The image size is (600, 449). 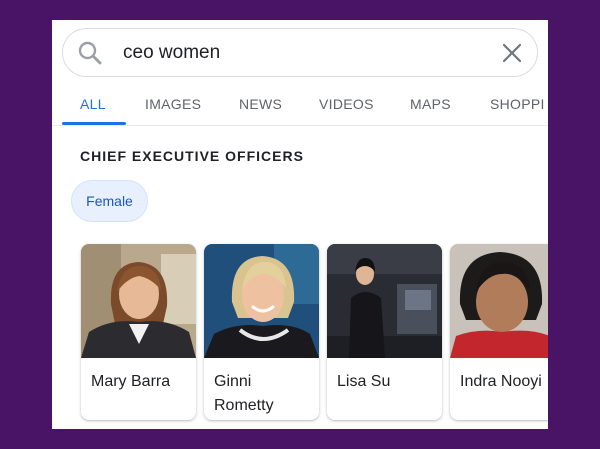 I want to click on tab-images: IMAGES, so click(x=173, y=104).